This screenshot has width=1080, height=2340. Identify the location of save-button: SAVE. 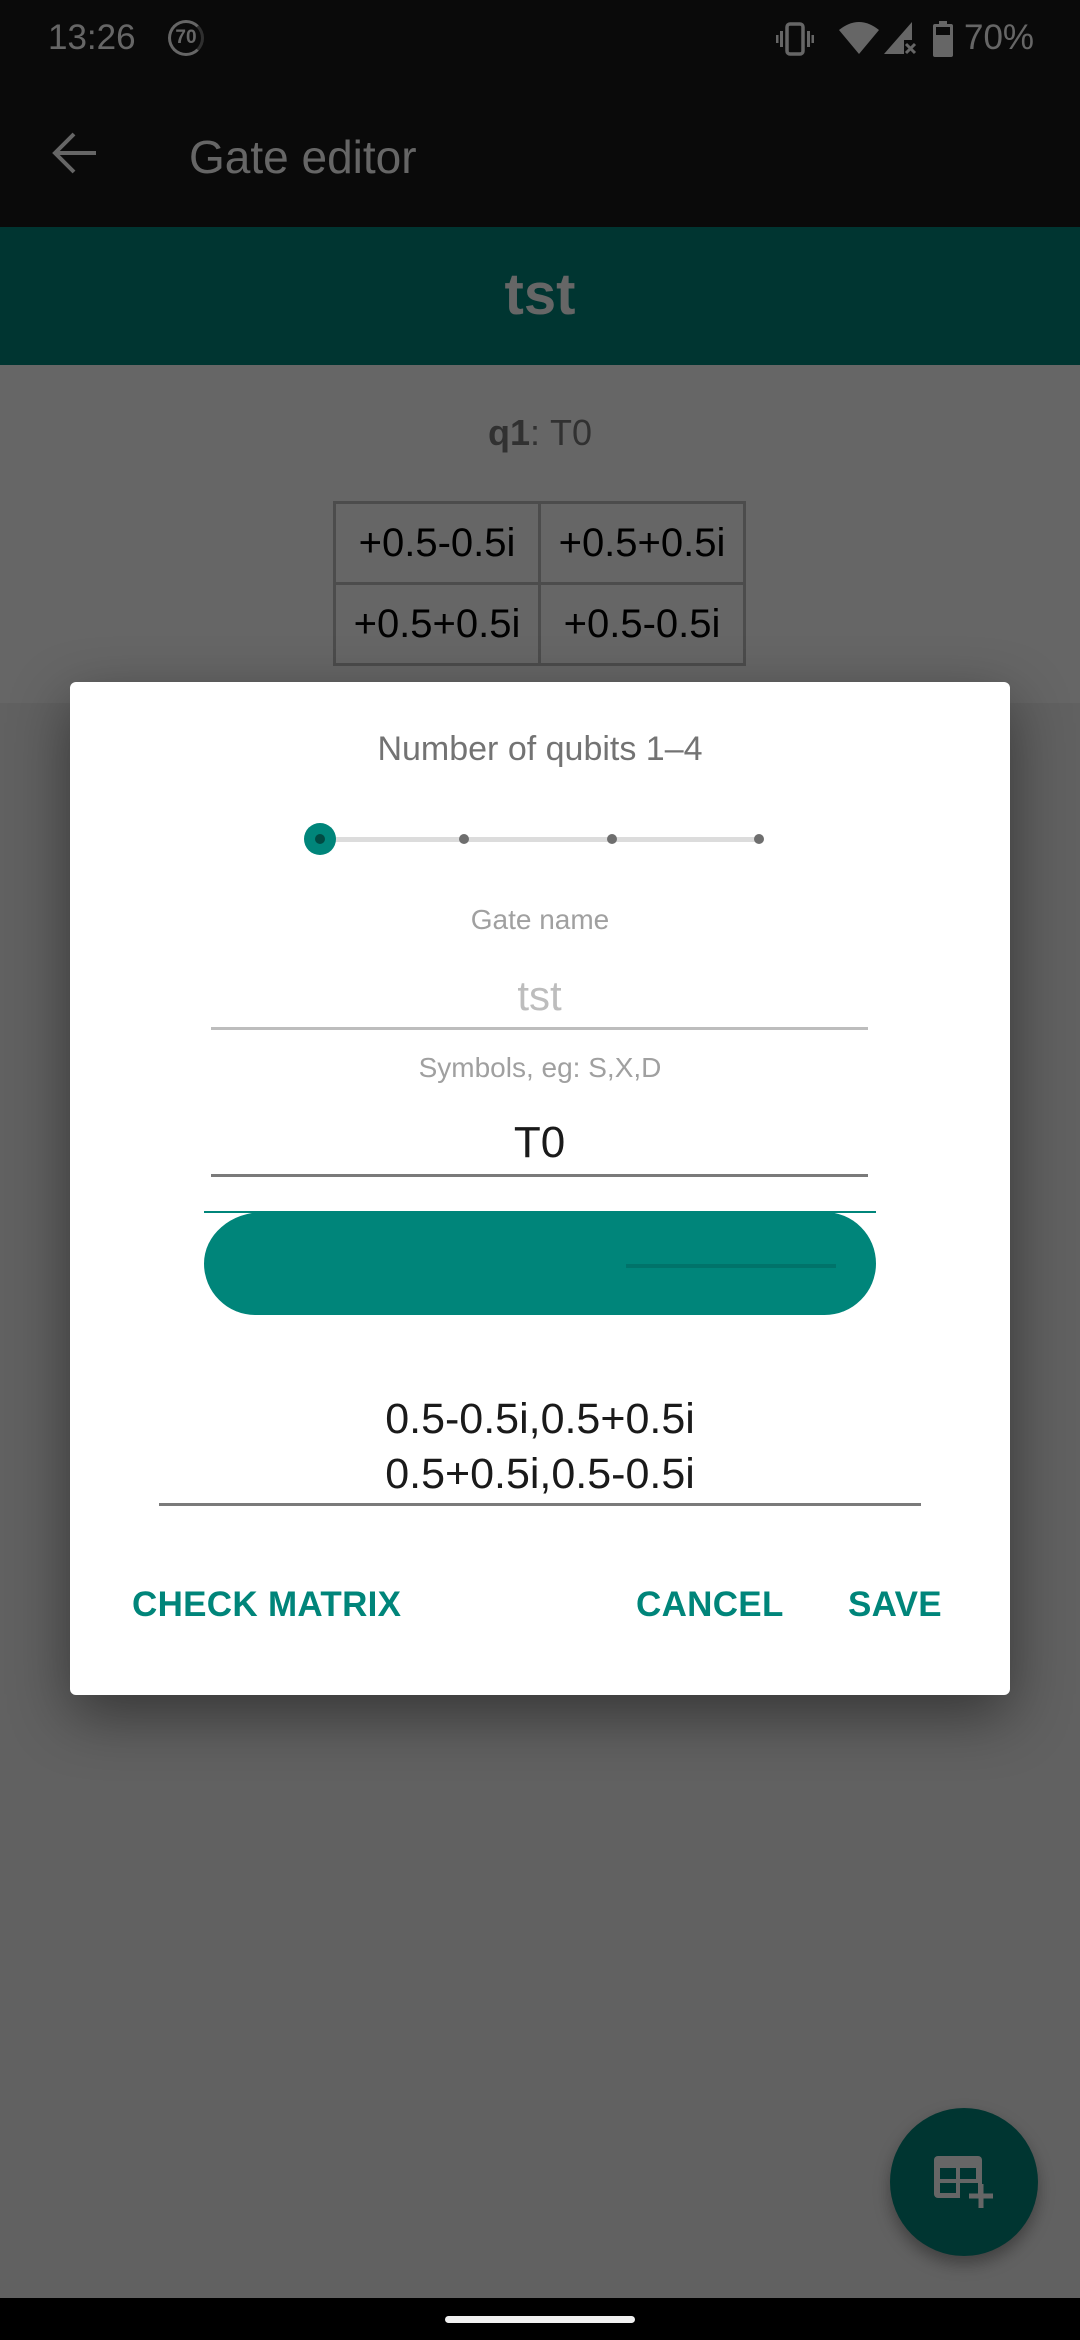
(895, 1605).